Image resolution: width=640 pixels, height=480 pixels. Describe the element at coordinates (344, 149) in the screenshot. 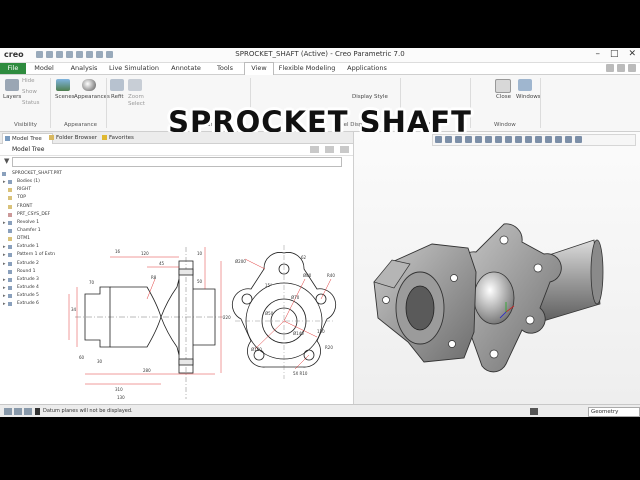

I see `tree-filters-icon` at that location.